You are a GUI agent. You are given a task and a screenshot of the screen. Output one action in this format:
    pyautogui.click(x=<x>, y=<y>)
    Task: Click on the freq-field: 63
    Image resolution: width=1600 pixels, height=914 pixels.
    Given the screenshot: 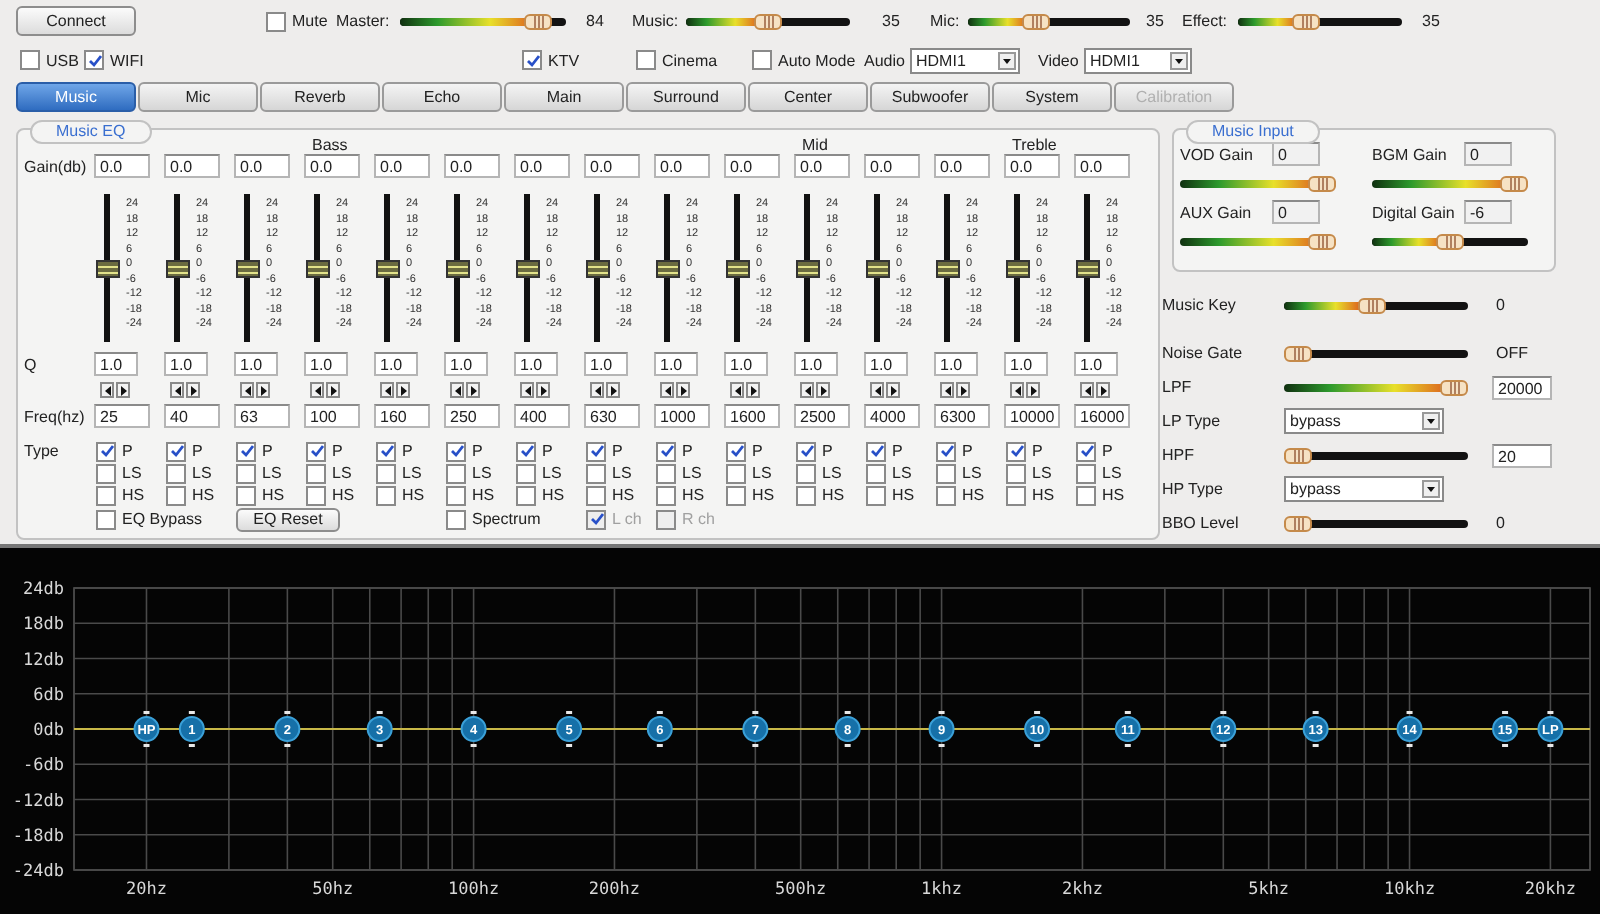 What is the action you would take?
    pyautogui.click(x=262, y=416)
    